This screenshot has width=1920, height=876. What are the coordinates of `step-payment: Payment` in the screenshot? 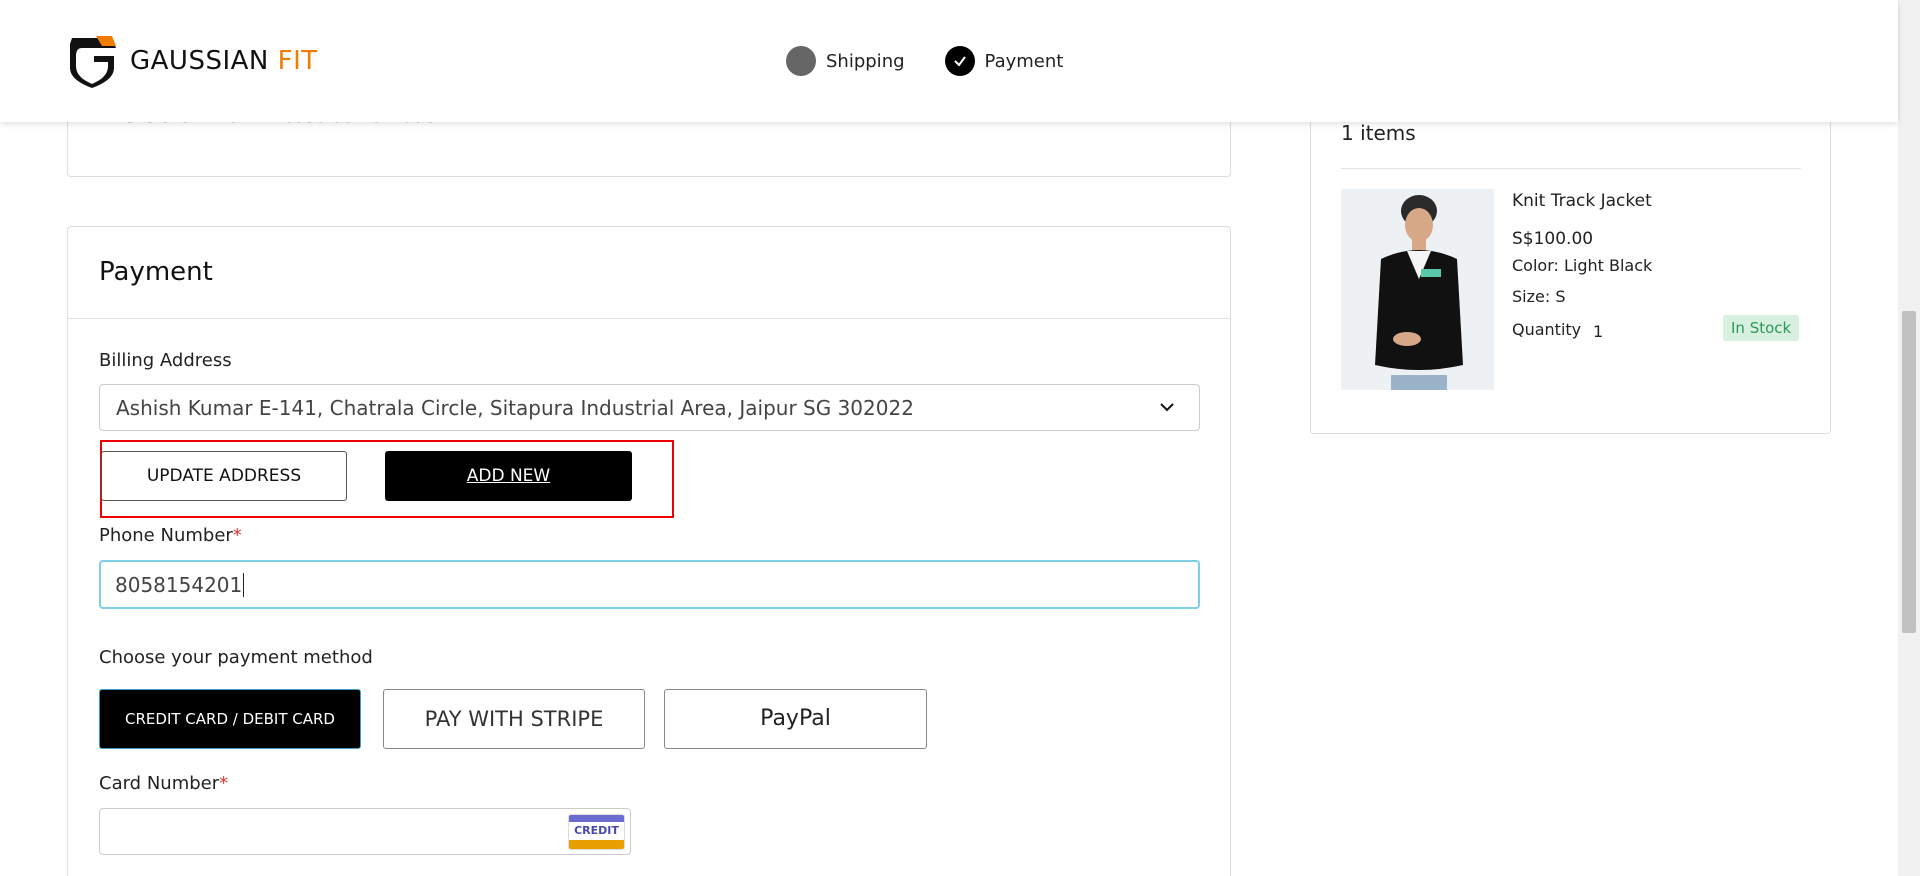 It's located at (1004, 61).